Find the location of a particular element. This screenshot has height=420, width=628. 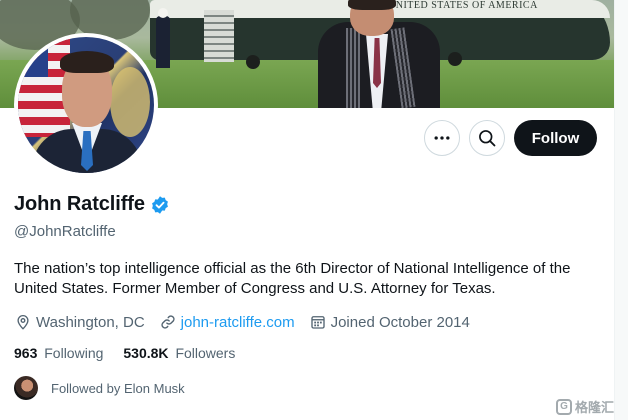

location-pin-icon is located at coordinates (23, 322).